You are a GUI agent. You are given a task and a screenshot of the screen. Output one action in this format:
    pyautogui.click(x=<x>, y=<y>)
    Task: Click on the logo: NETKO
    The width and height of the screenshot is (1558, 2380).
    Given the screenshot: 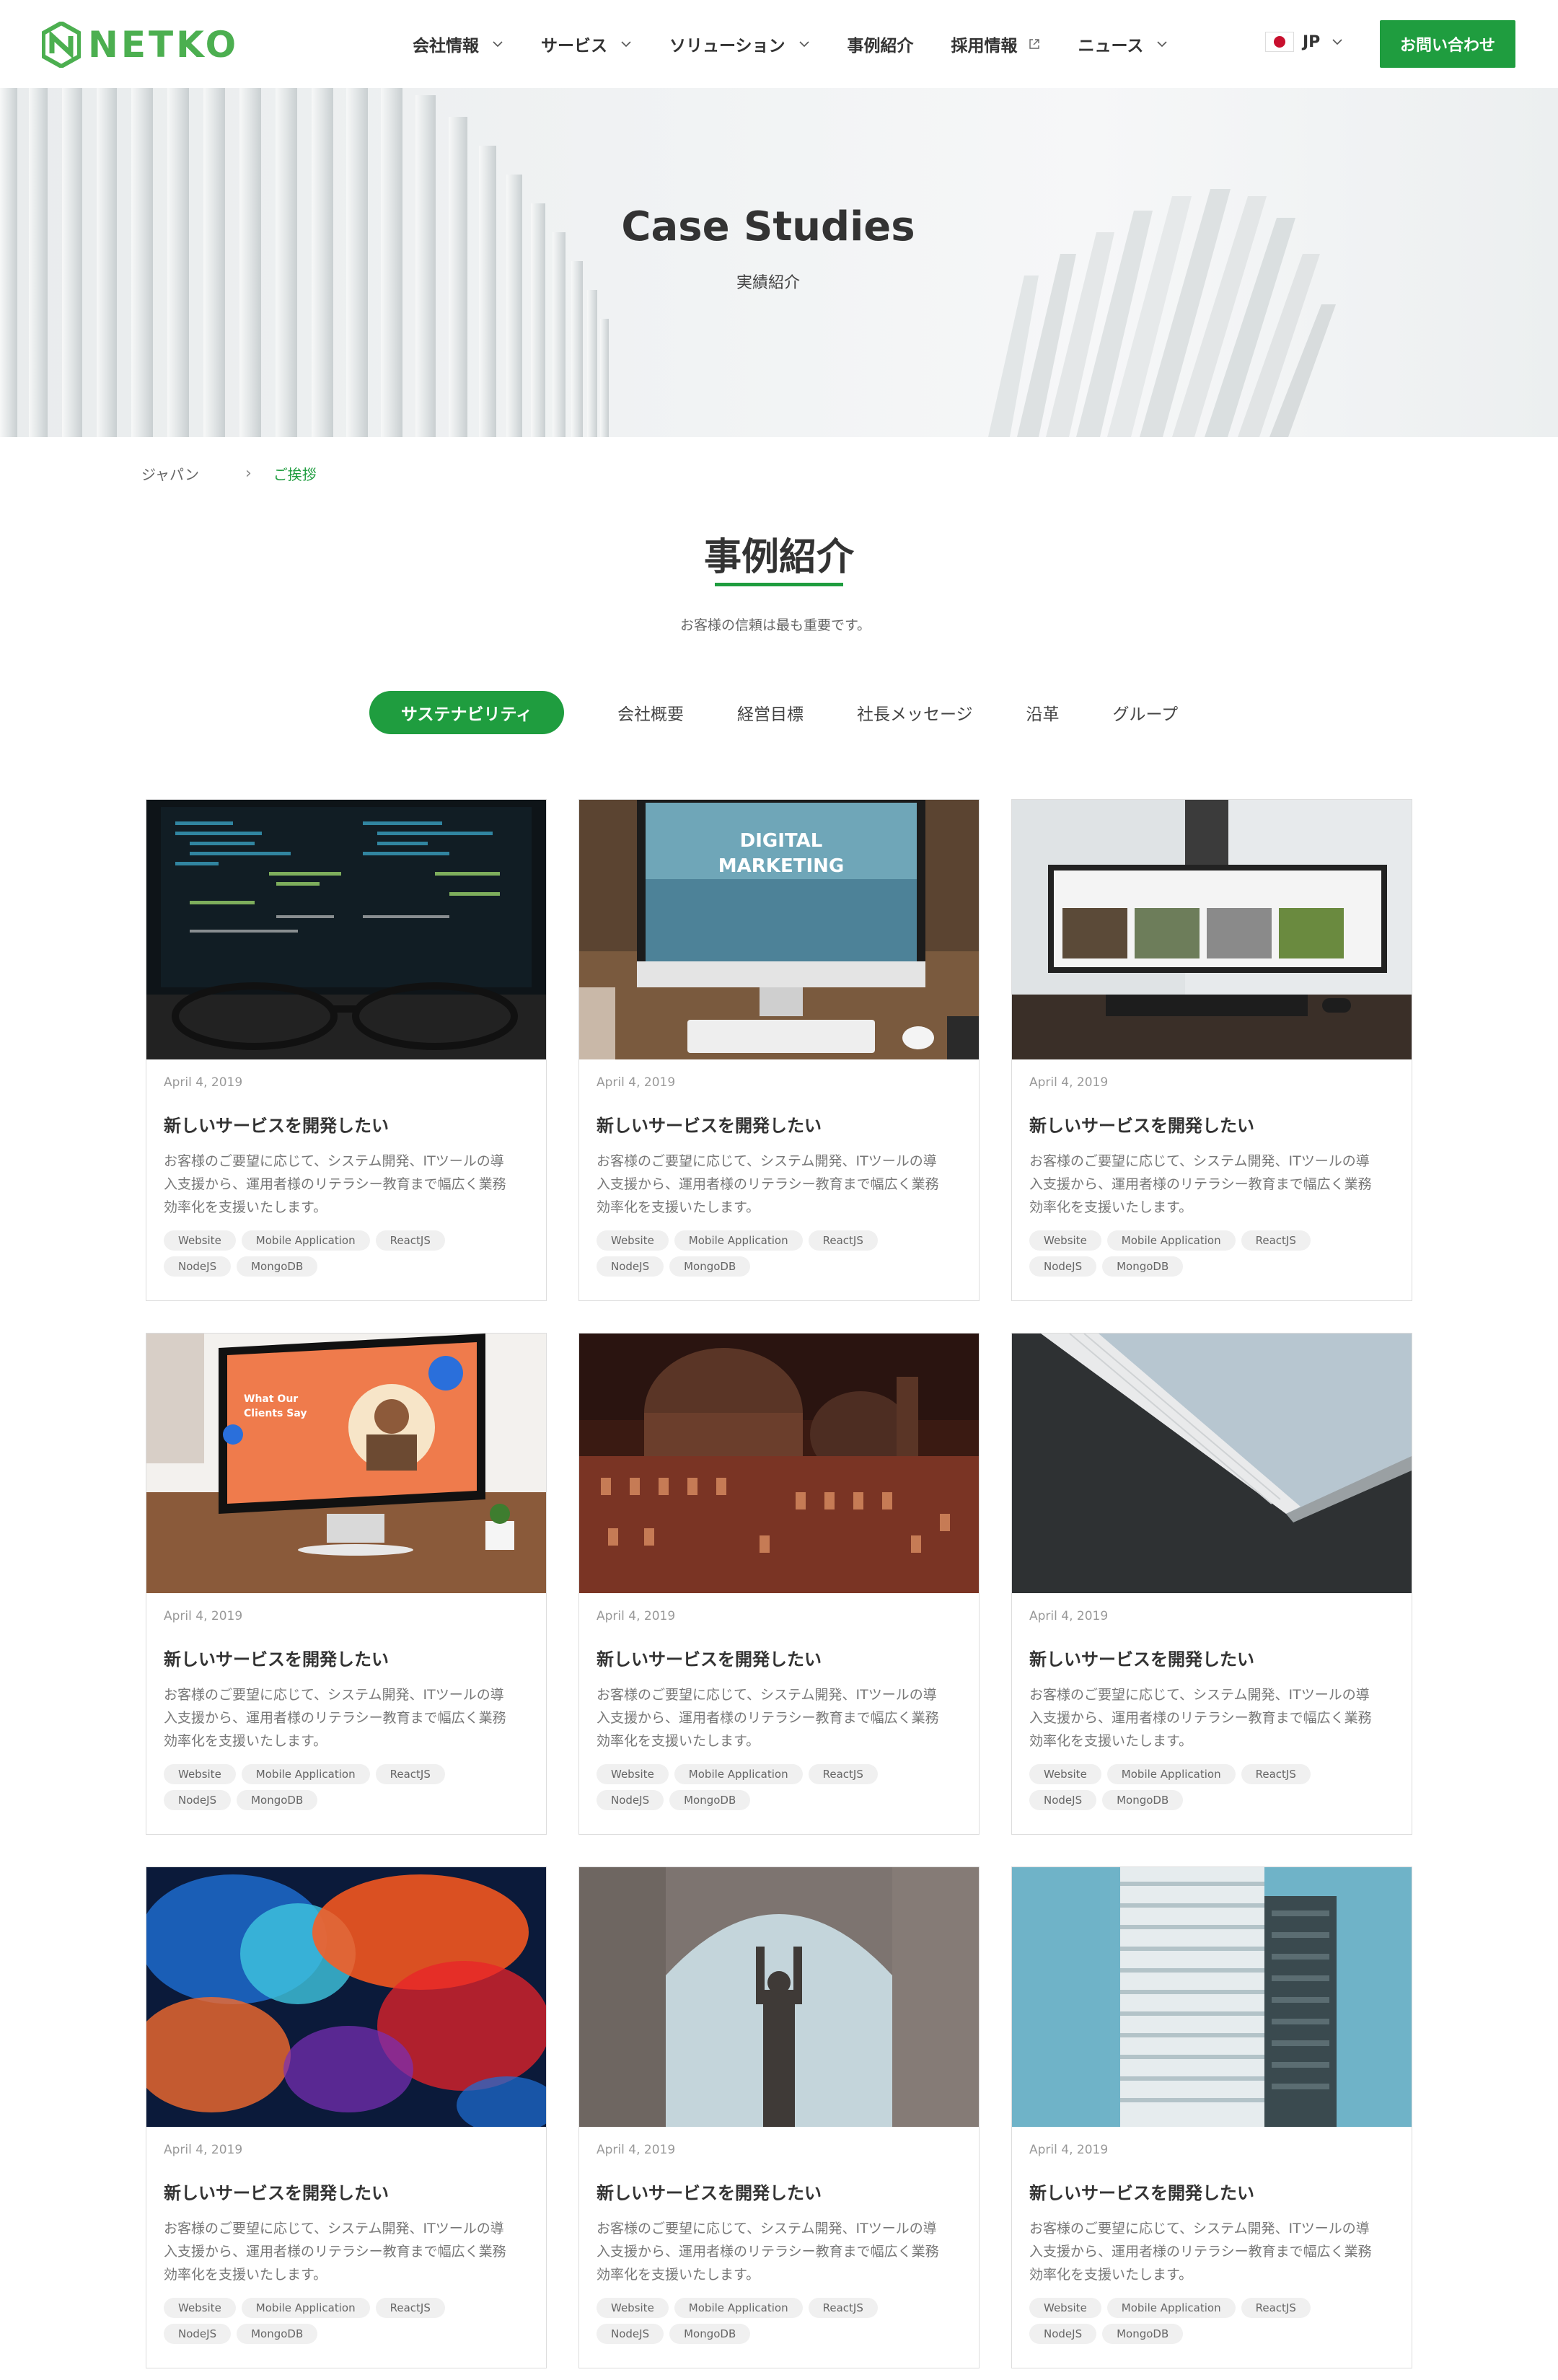 What is the action you would take?
    pyautogui.click(x=140, y=45)
    